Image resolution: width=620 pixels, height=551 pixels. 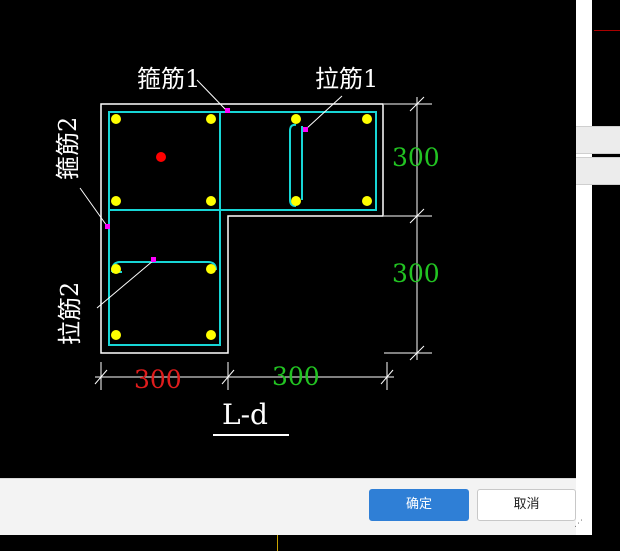 I want to click on background-red-line, so click(x=607, y=30).